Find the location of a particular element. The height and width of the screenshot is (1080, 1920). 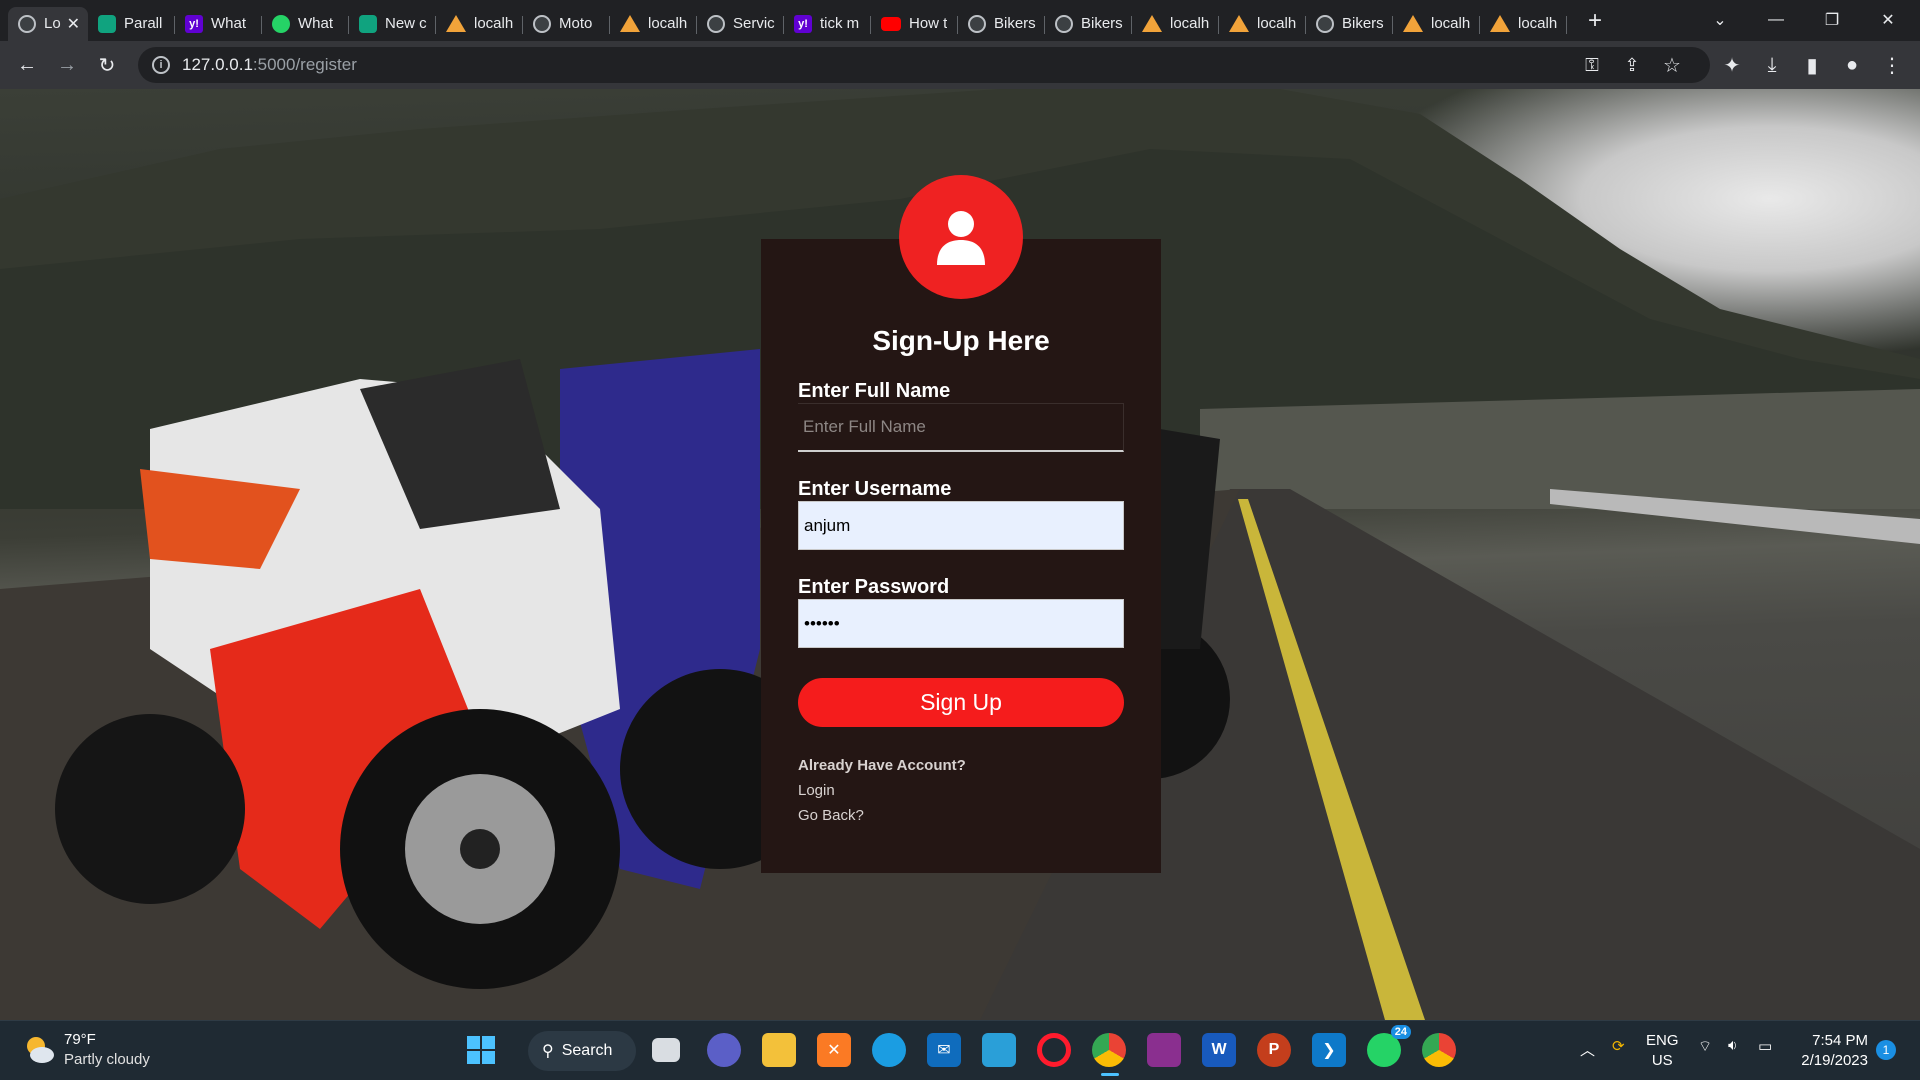

user-silhouette-icon is located at coordinates (961, 238).